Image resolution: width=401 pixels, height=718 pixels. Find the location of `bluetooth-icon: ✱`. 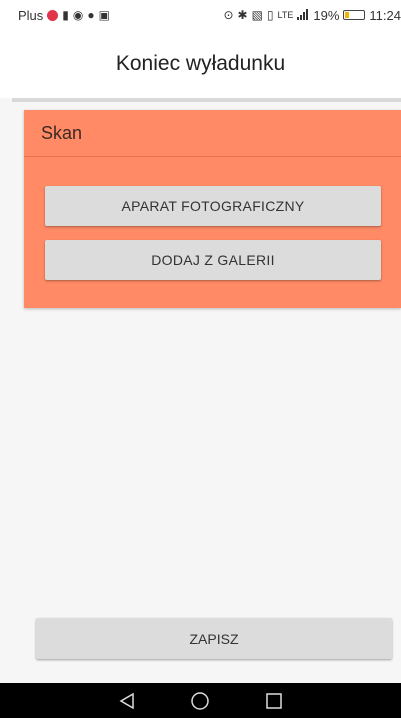

bluetooth-icon: ✱ is located at coordinates (242, 15).